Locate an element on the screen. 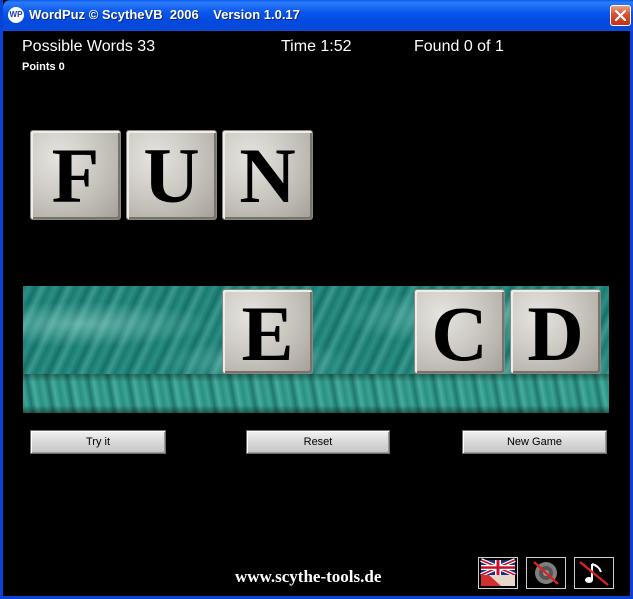  tile-letter: D is located at coordinates (555, 333).